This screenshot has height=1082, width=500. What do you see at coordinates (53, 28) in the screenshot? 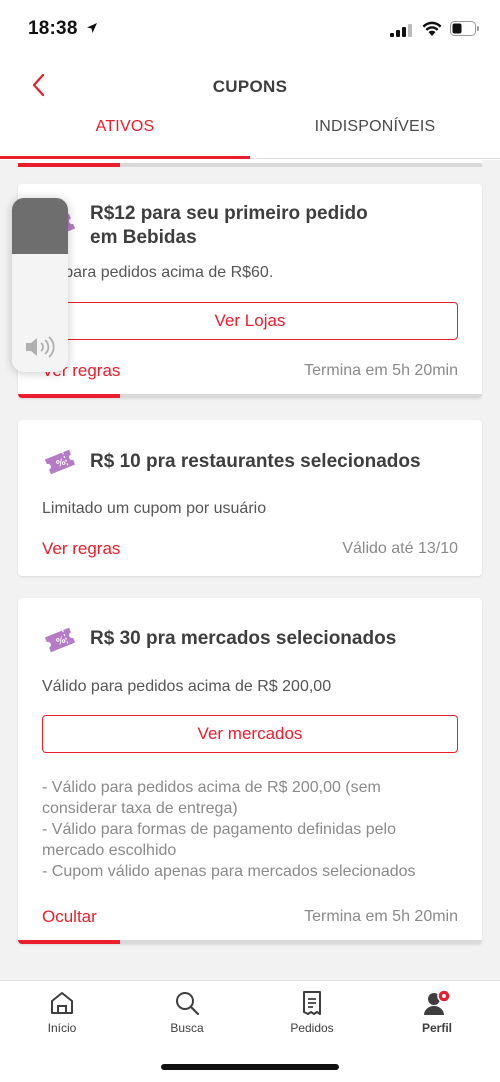
I see `status-time: 18:38` at bounding box center [53, 28].